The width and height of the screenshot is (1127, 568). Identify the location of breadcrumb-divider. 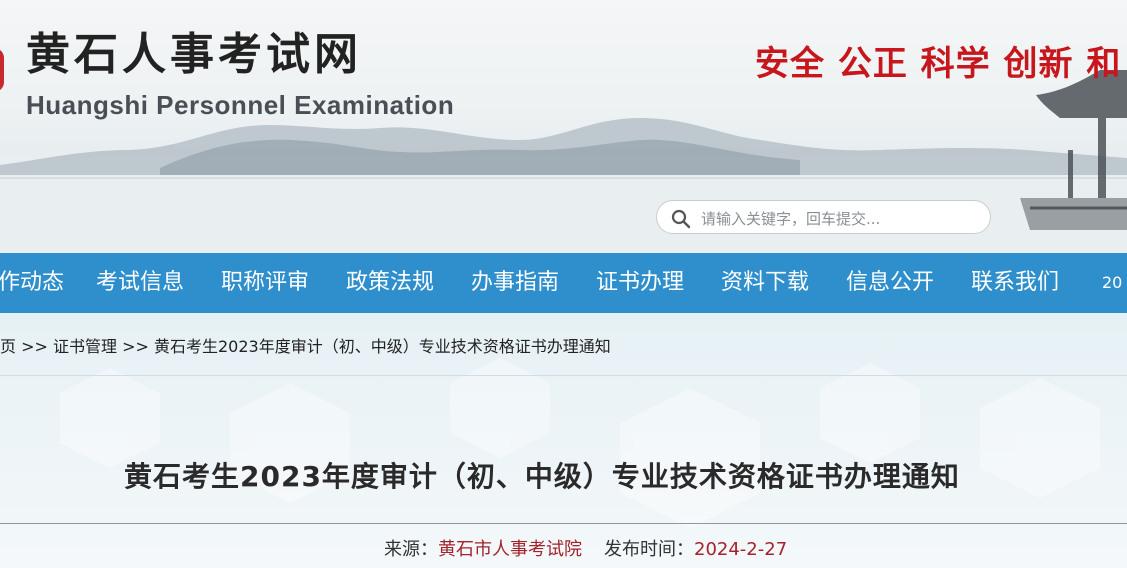
(563, 375).